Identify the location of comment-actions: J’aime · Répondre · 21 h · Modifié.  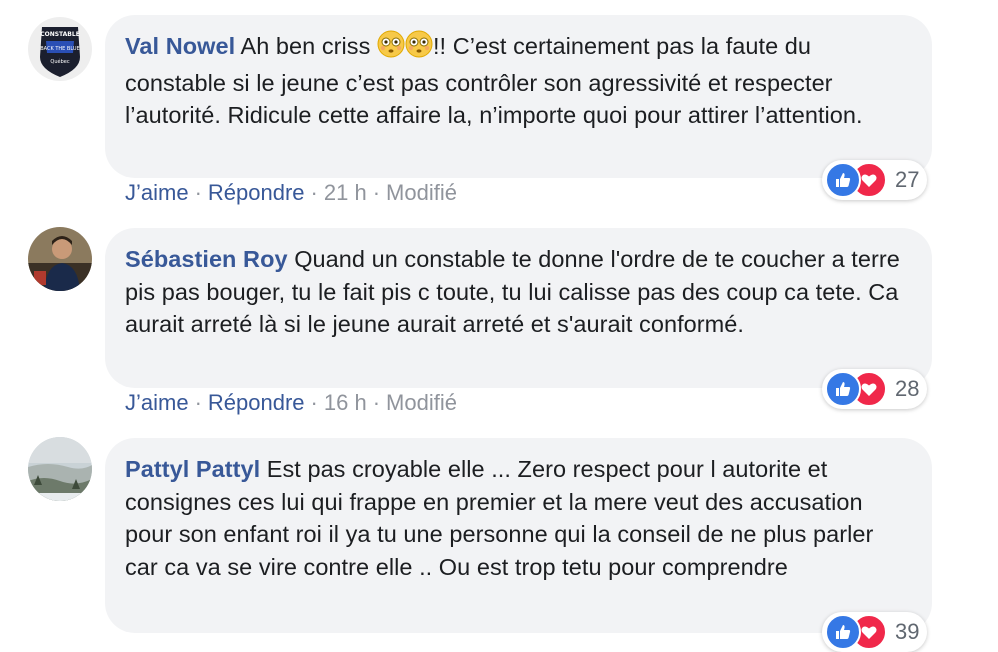
(291, 193).